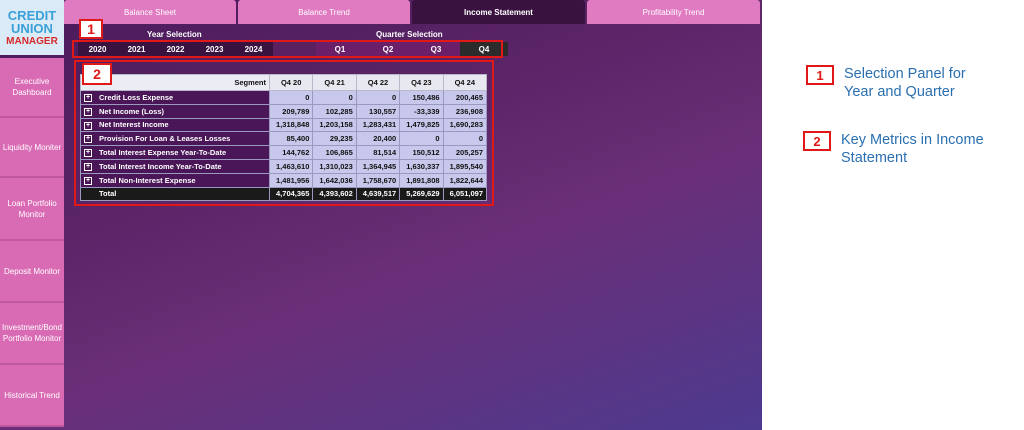  What do you see at coordinates (91, 29) in the screenshot?
I see `callout-number-1: 1` at bounding box center [91, 29].